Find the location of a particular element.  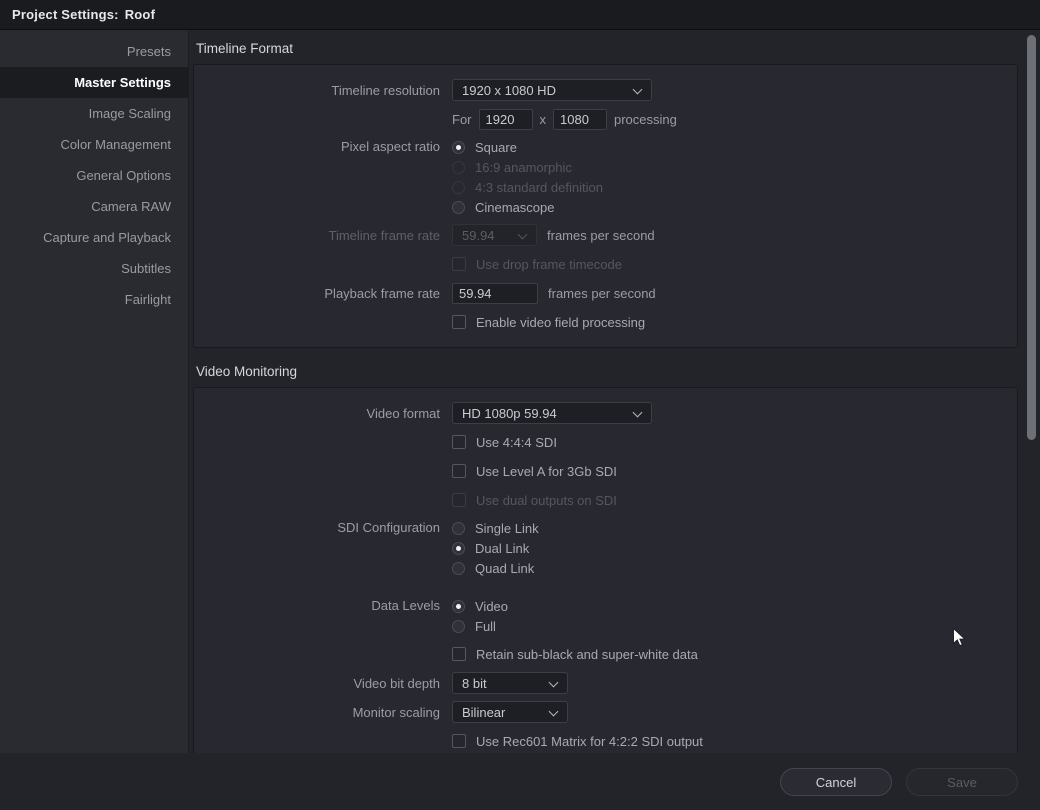

radio-data-levels-video: Video is located at coordinates (480, 606).